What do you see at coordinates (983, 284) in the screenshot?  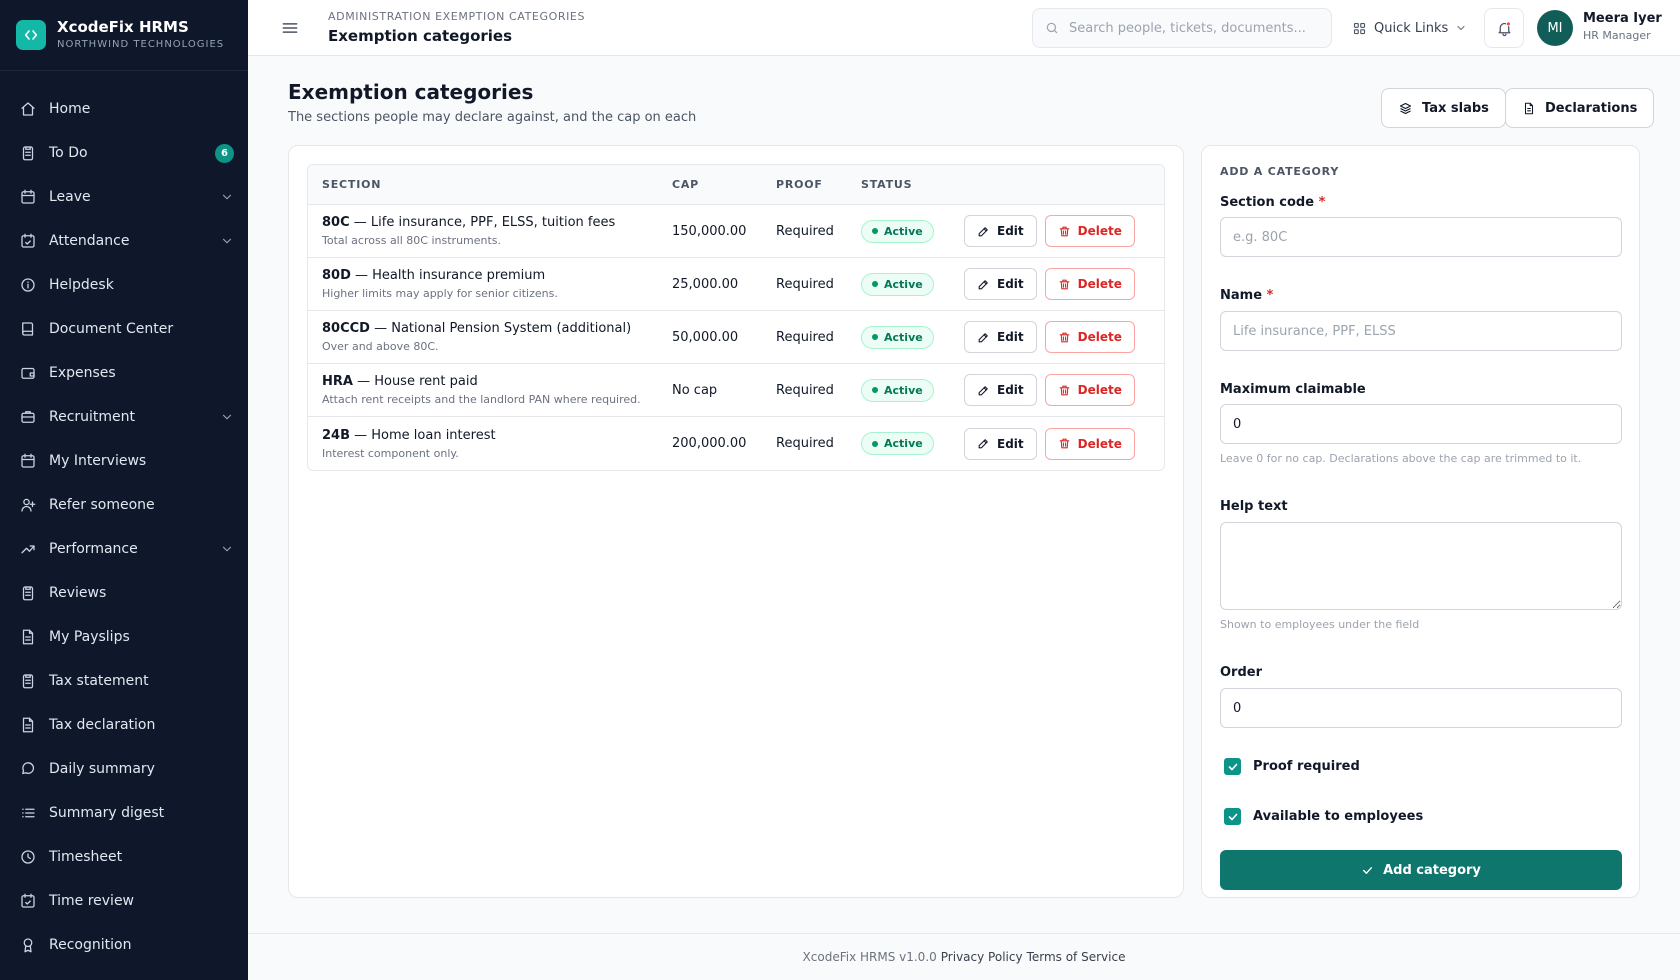 I see `pencil-icon` at bounding box center [983, 284].